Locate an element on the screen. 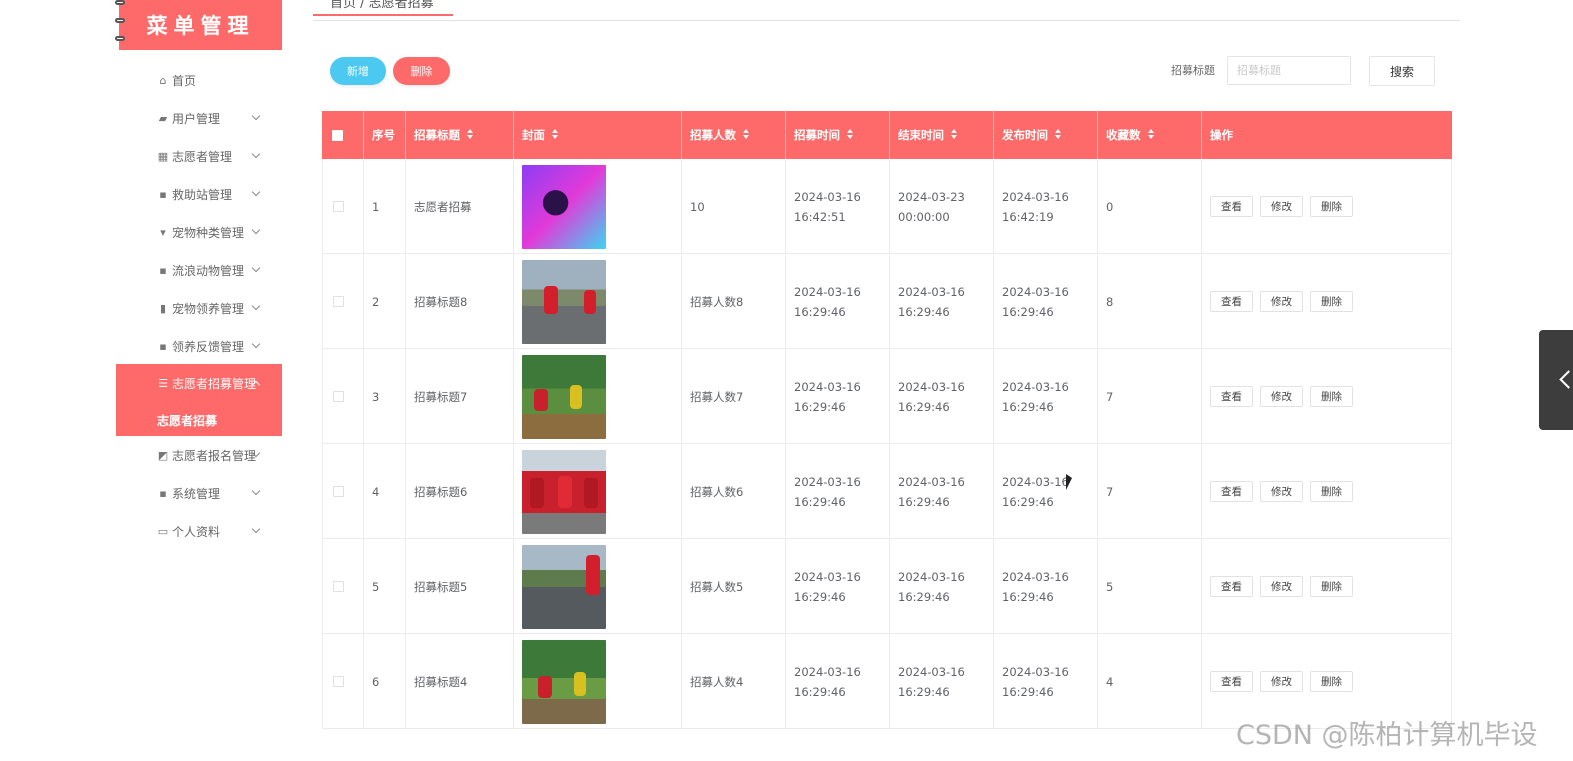  chevron-up-icon is located at coordinates (256, 383).